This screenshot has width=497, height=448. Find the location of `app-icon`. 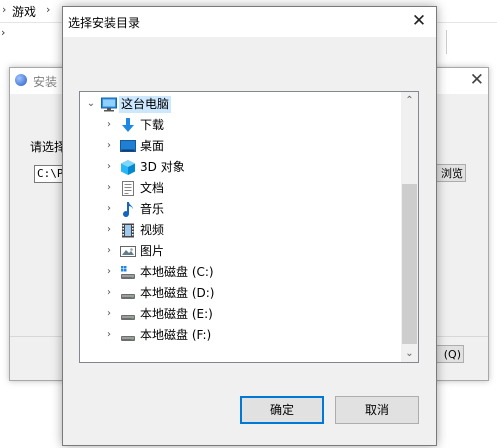

app-icon is located at coordinates (21, 80).